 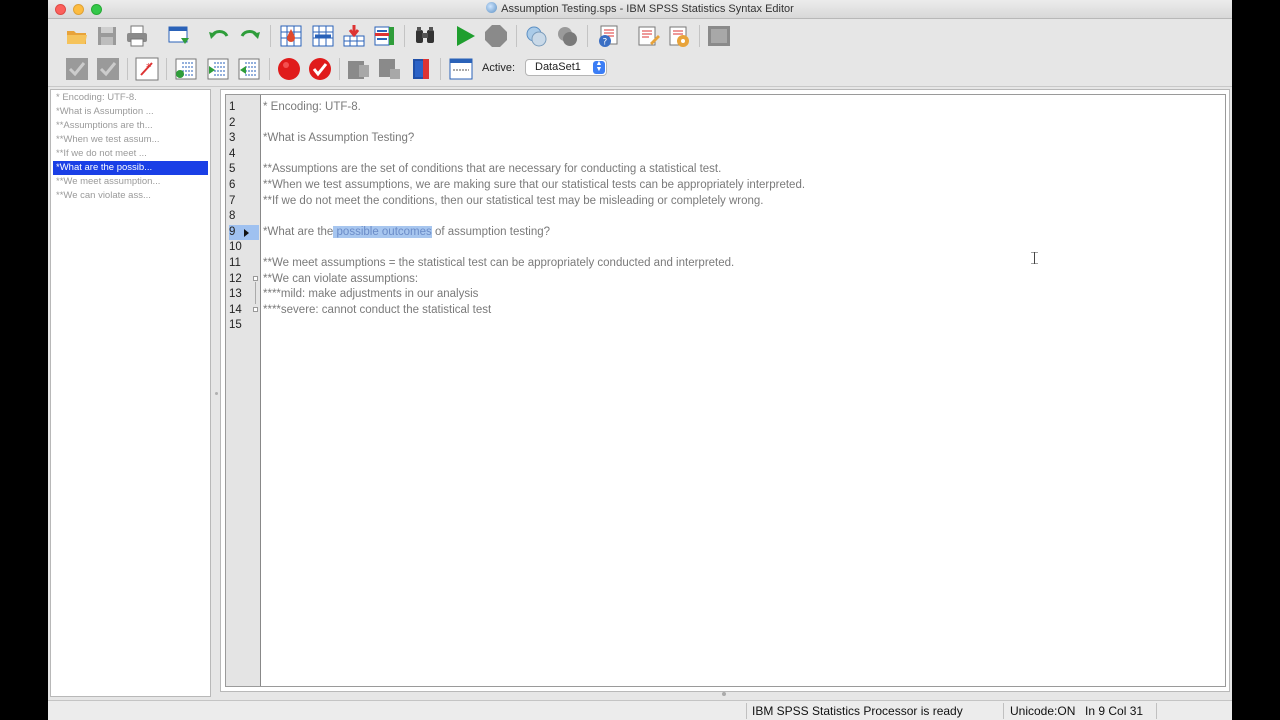 I want to click on line-number: 10, so click(x=235, y=247).